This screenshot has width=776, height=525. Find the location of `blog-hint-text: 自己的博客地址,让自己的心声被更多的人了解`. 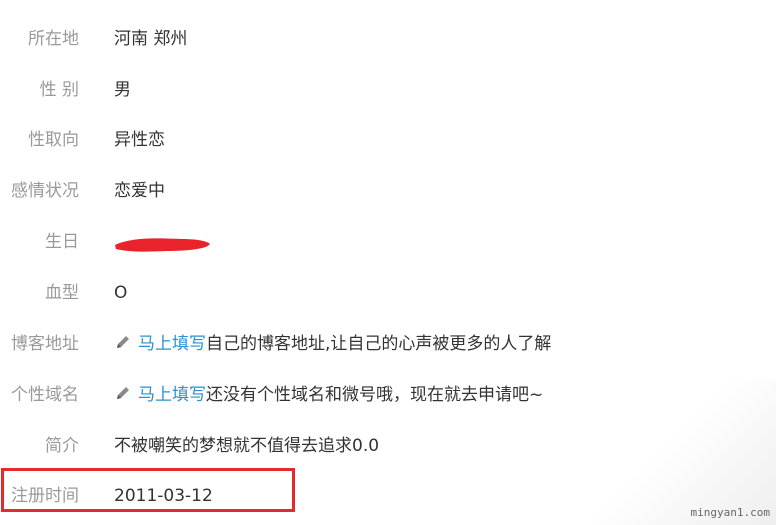

blog-hint-text: 自己的博客地址,让自己的心声被更多的人了解 is located at coordinates (379, 344).